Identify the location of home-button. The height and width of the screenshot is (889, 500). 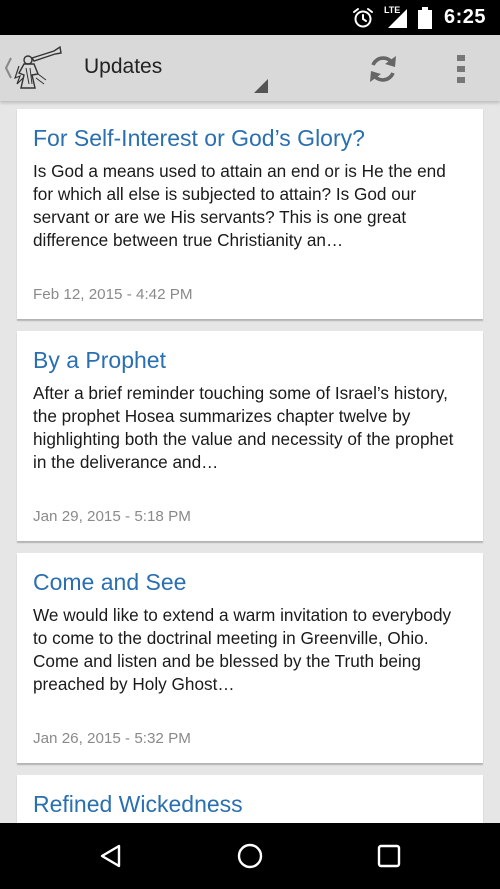
(250, 856).